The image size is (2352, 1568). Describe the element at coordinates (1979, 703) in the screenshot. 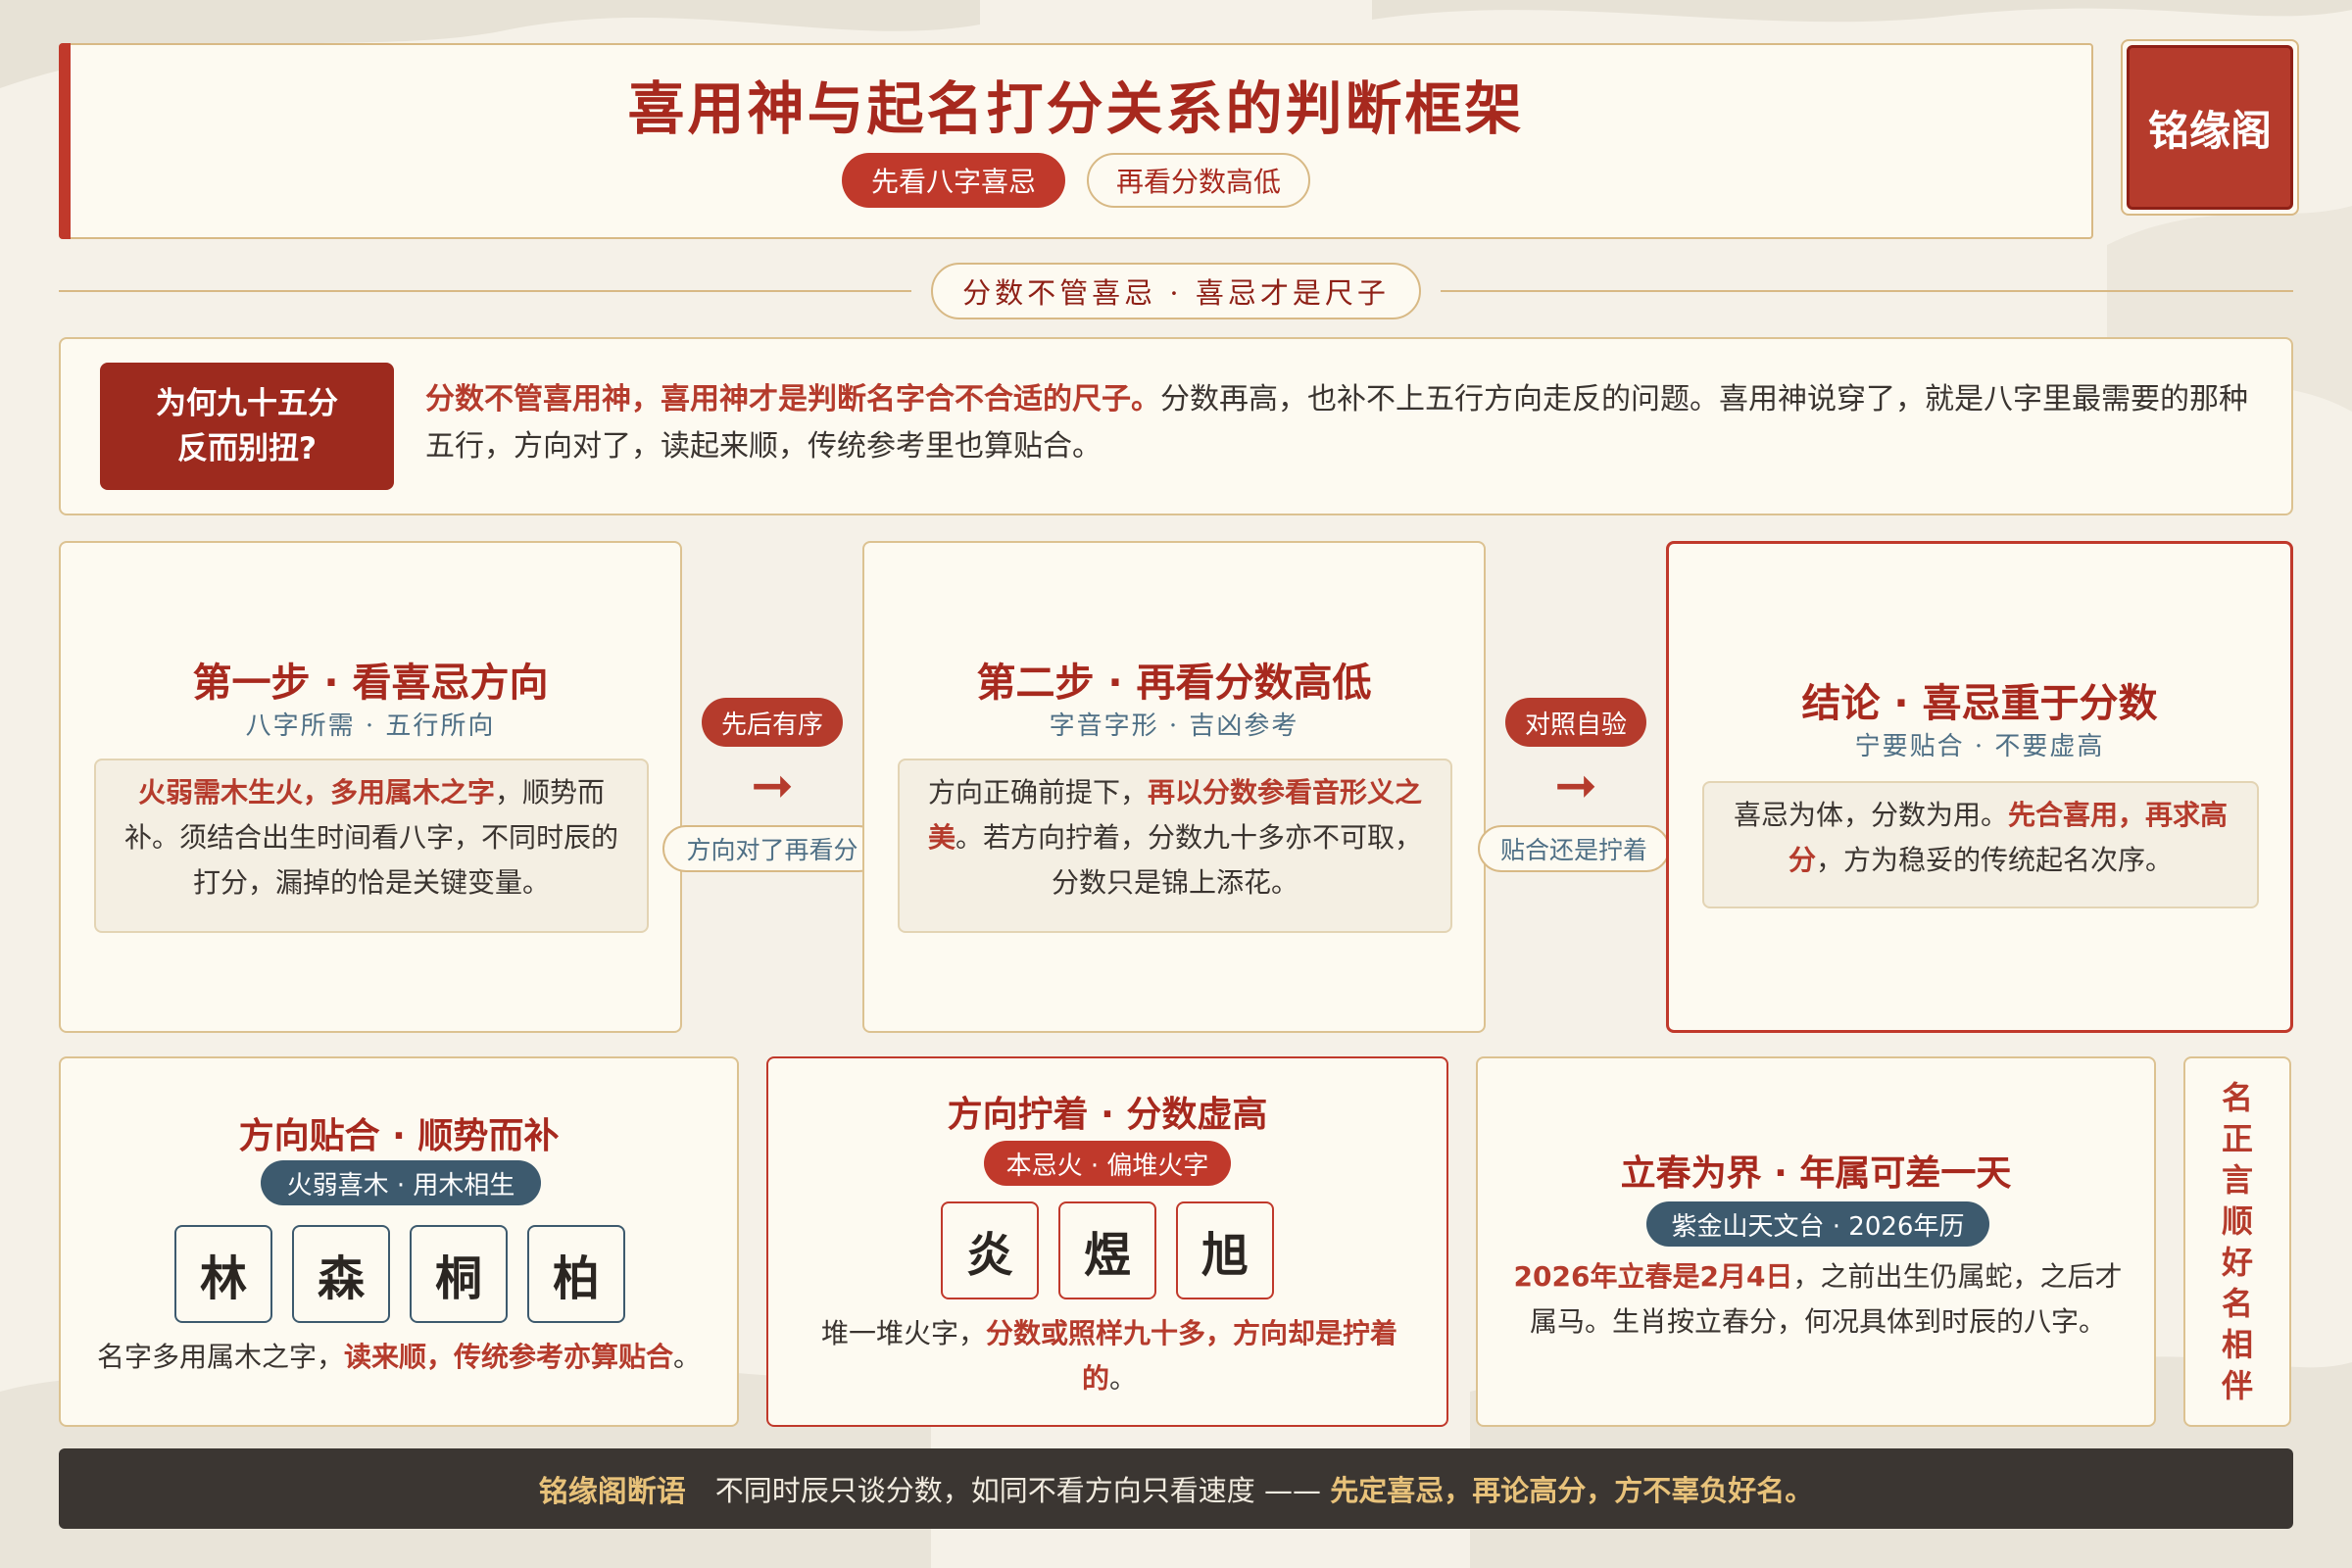

I see `step-title: 结论 · 喜忌重于分数` at that location.